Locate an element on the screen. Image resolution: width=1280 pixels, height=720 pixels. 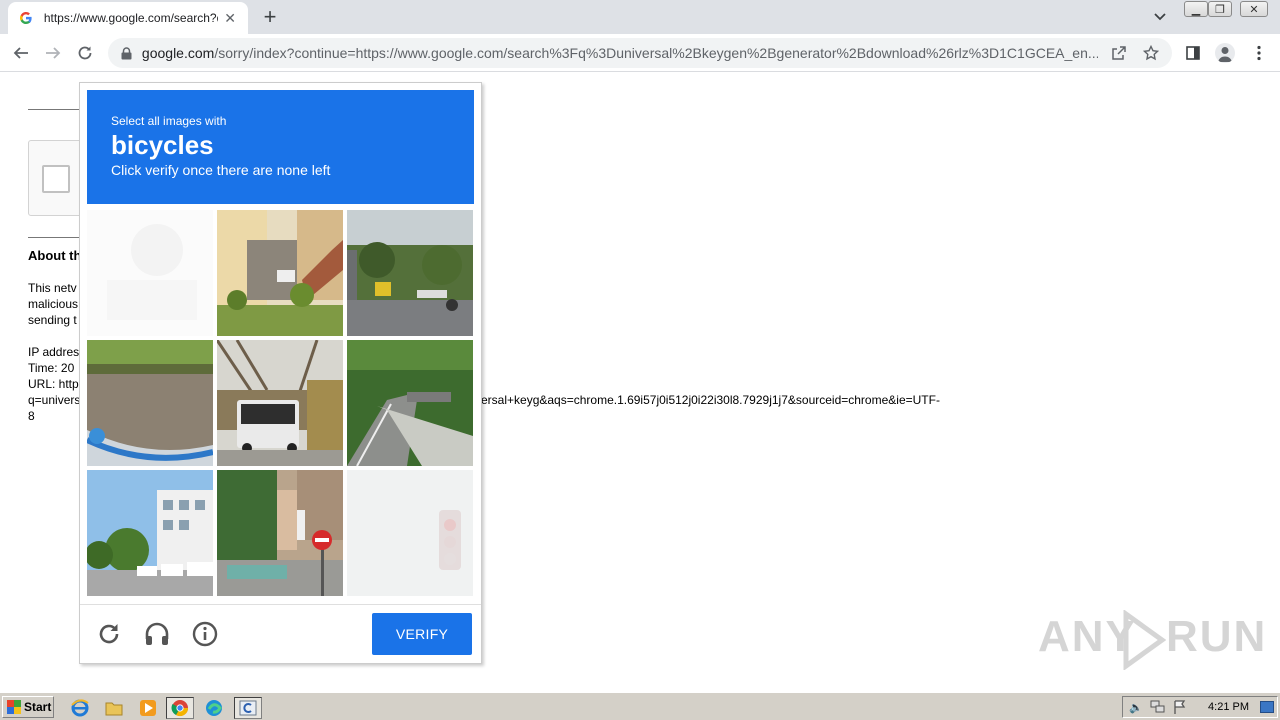
media-player-icon is located at coordinates (148, 708).